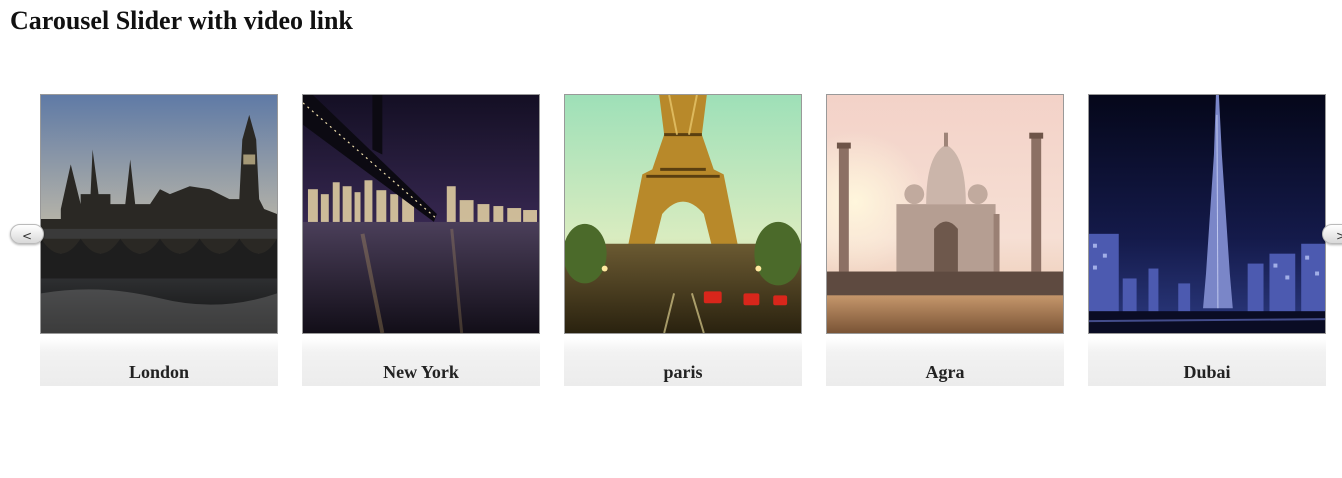  I want to click on slide-caption: New York, so click(421, 362).